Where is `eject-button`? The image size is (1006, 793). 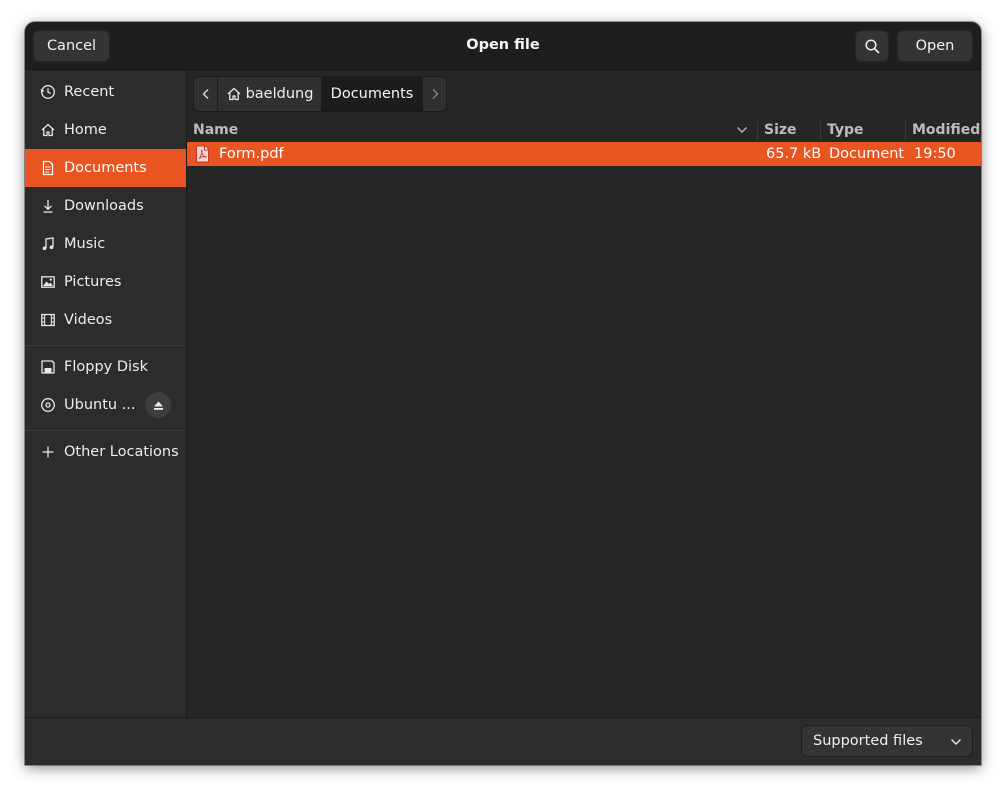 eject-button is located at coordinates (158, 405).